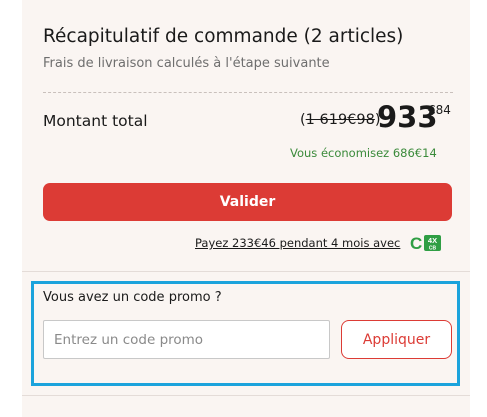  I want to click on old-price-value: 1 619€98, so click(340, 120).